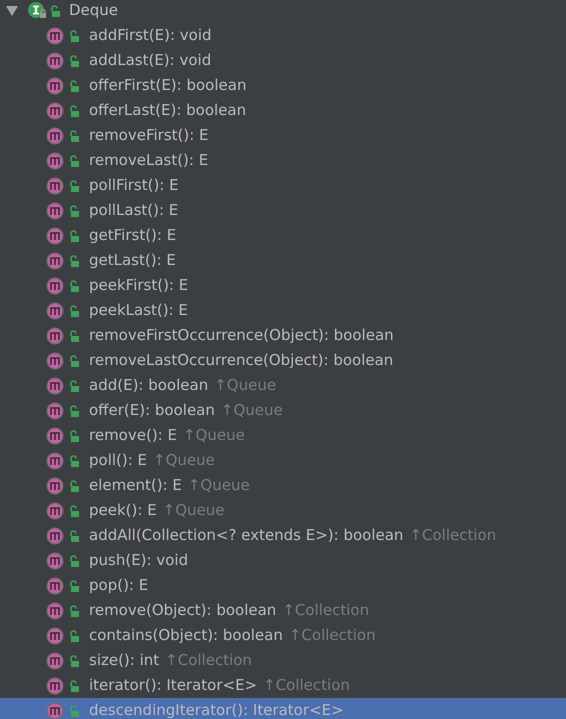 The height and width of the screenshot is (719, 566). I want to click on interface-icon, so click(38, 11).